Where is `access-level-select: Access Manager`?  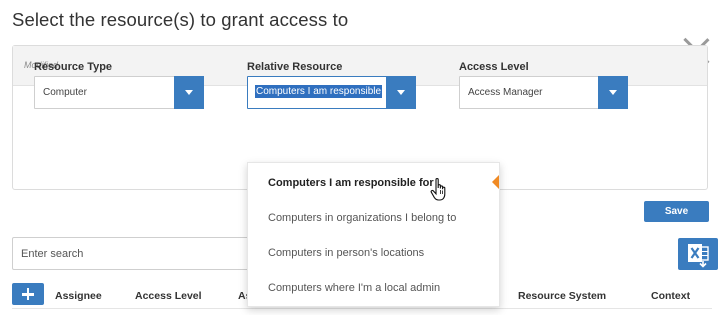 access-level-select: Access Manager is located at coordinates (543, 92).